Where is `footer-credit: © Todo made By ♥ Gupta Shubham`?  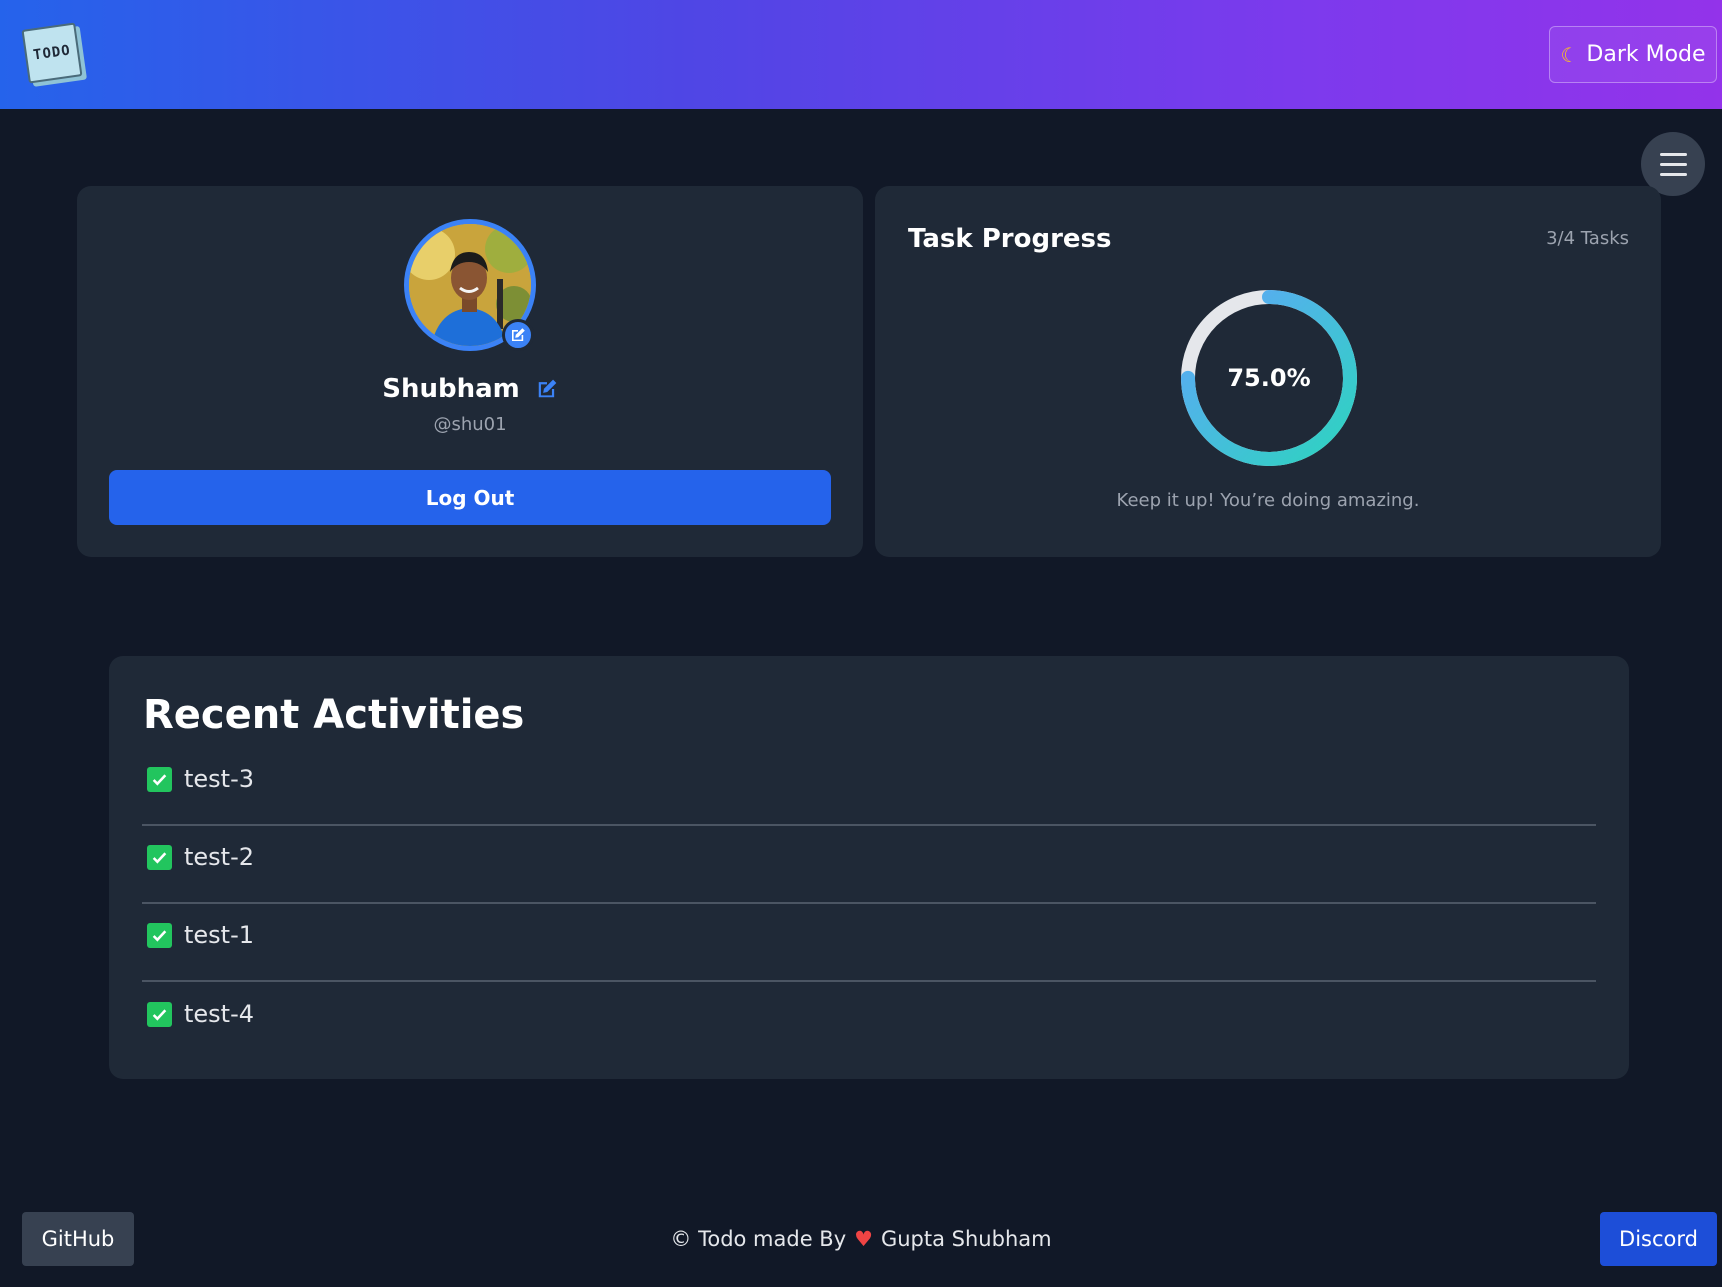 footer-credit: © Todo made By ♥ Gupta Shubham is located at coordinates (861, 1239).